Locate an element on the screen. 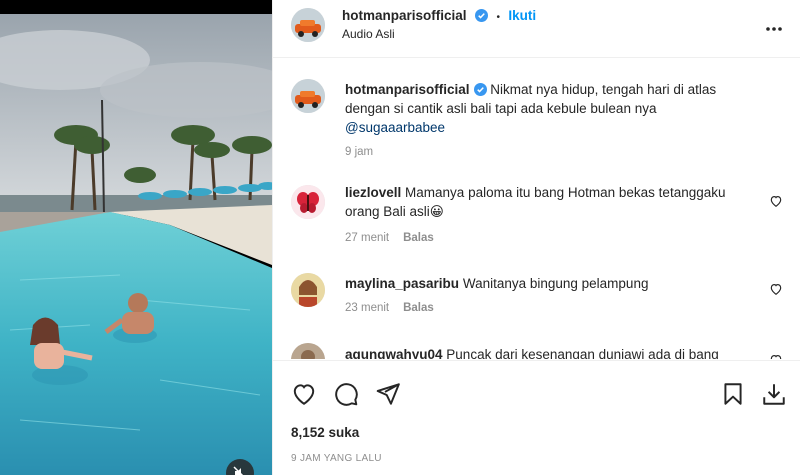  caption-author-avatar is located at coordinates (308, 96).